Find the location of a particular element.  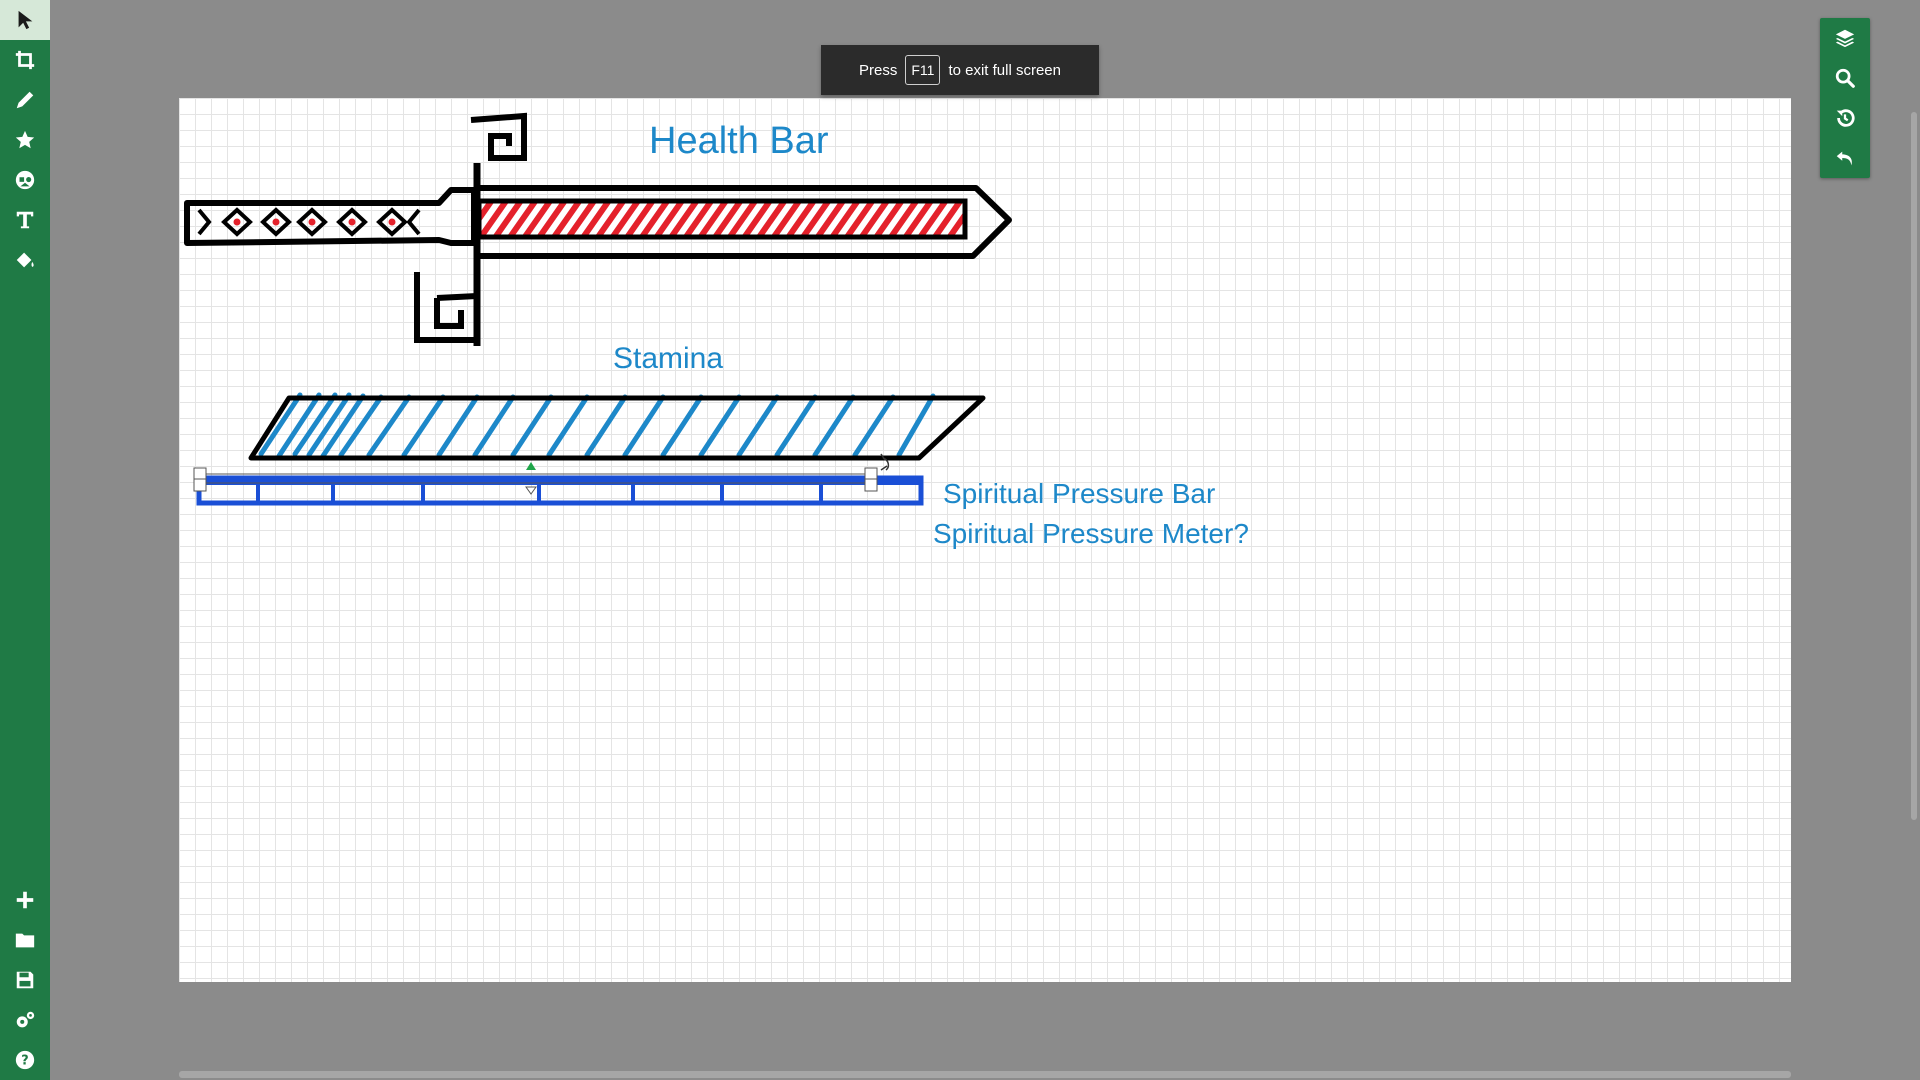

fullscreen-notice-suffix: to exit full screen is located at coordinates (1004, 70).